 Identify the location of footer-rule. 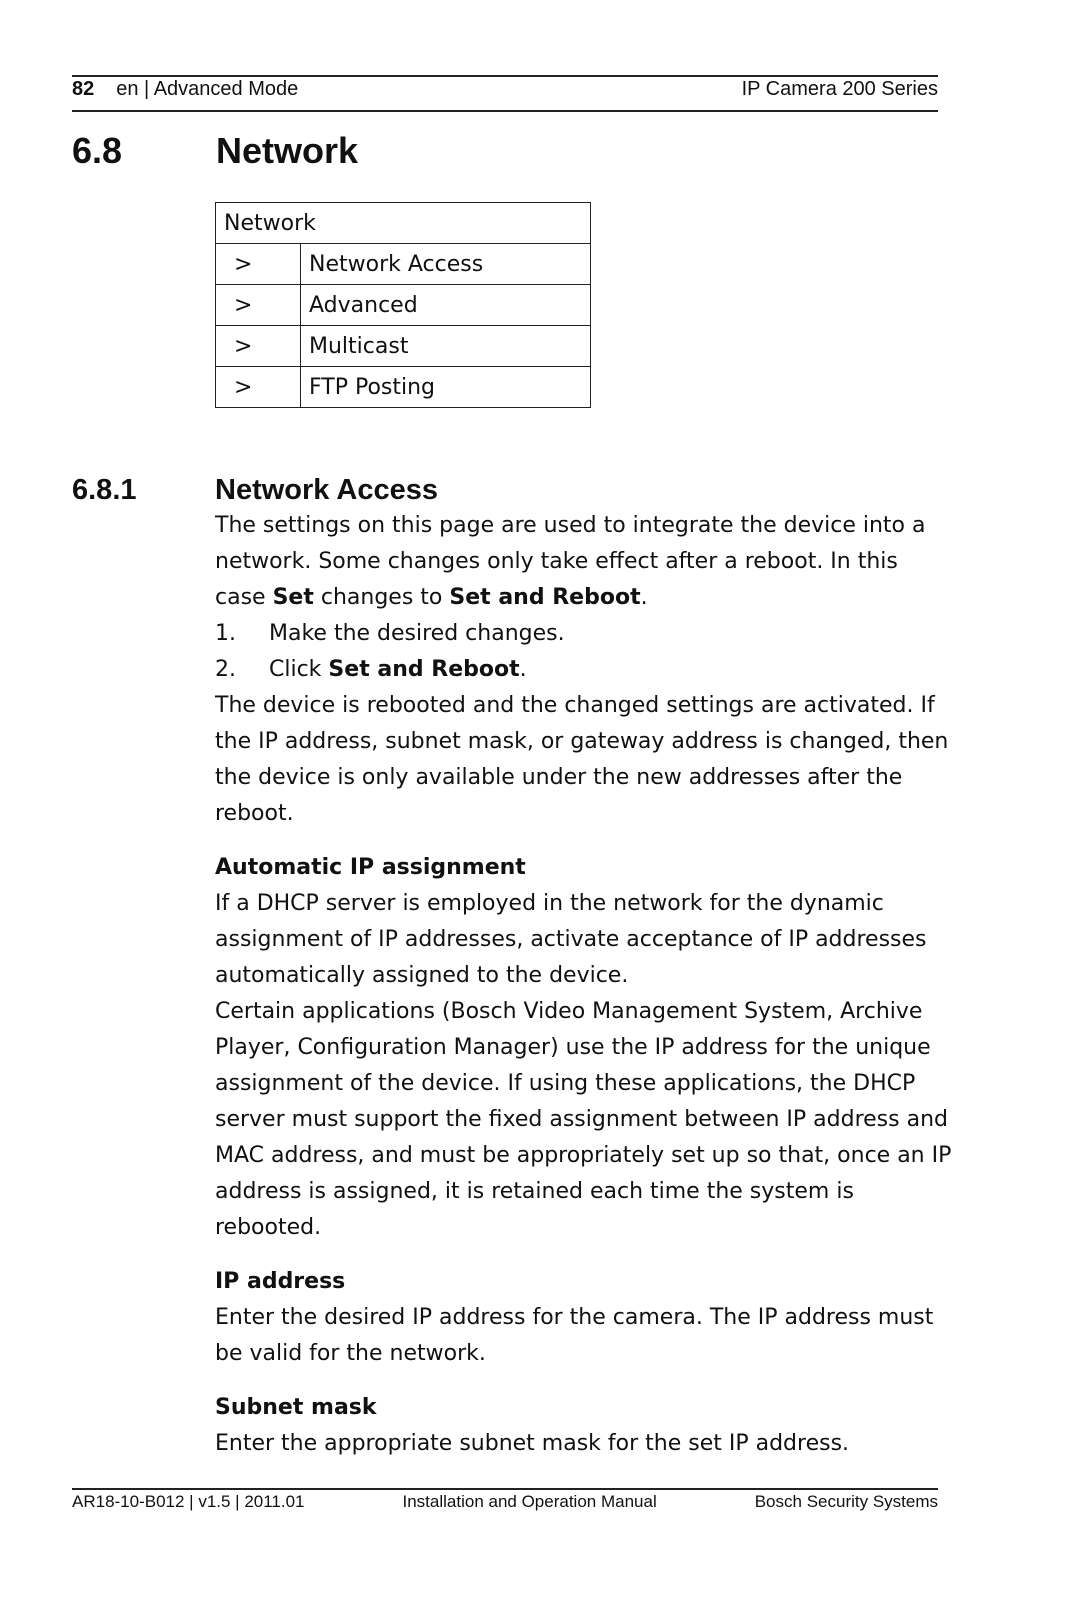
(505, 1489).